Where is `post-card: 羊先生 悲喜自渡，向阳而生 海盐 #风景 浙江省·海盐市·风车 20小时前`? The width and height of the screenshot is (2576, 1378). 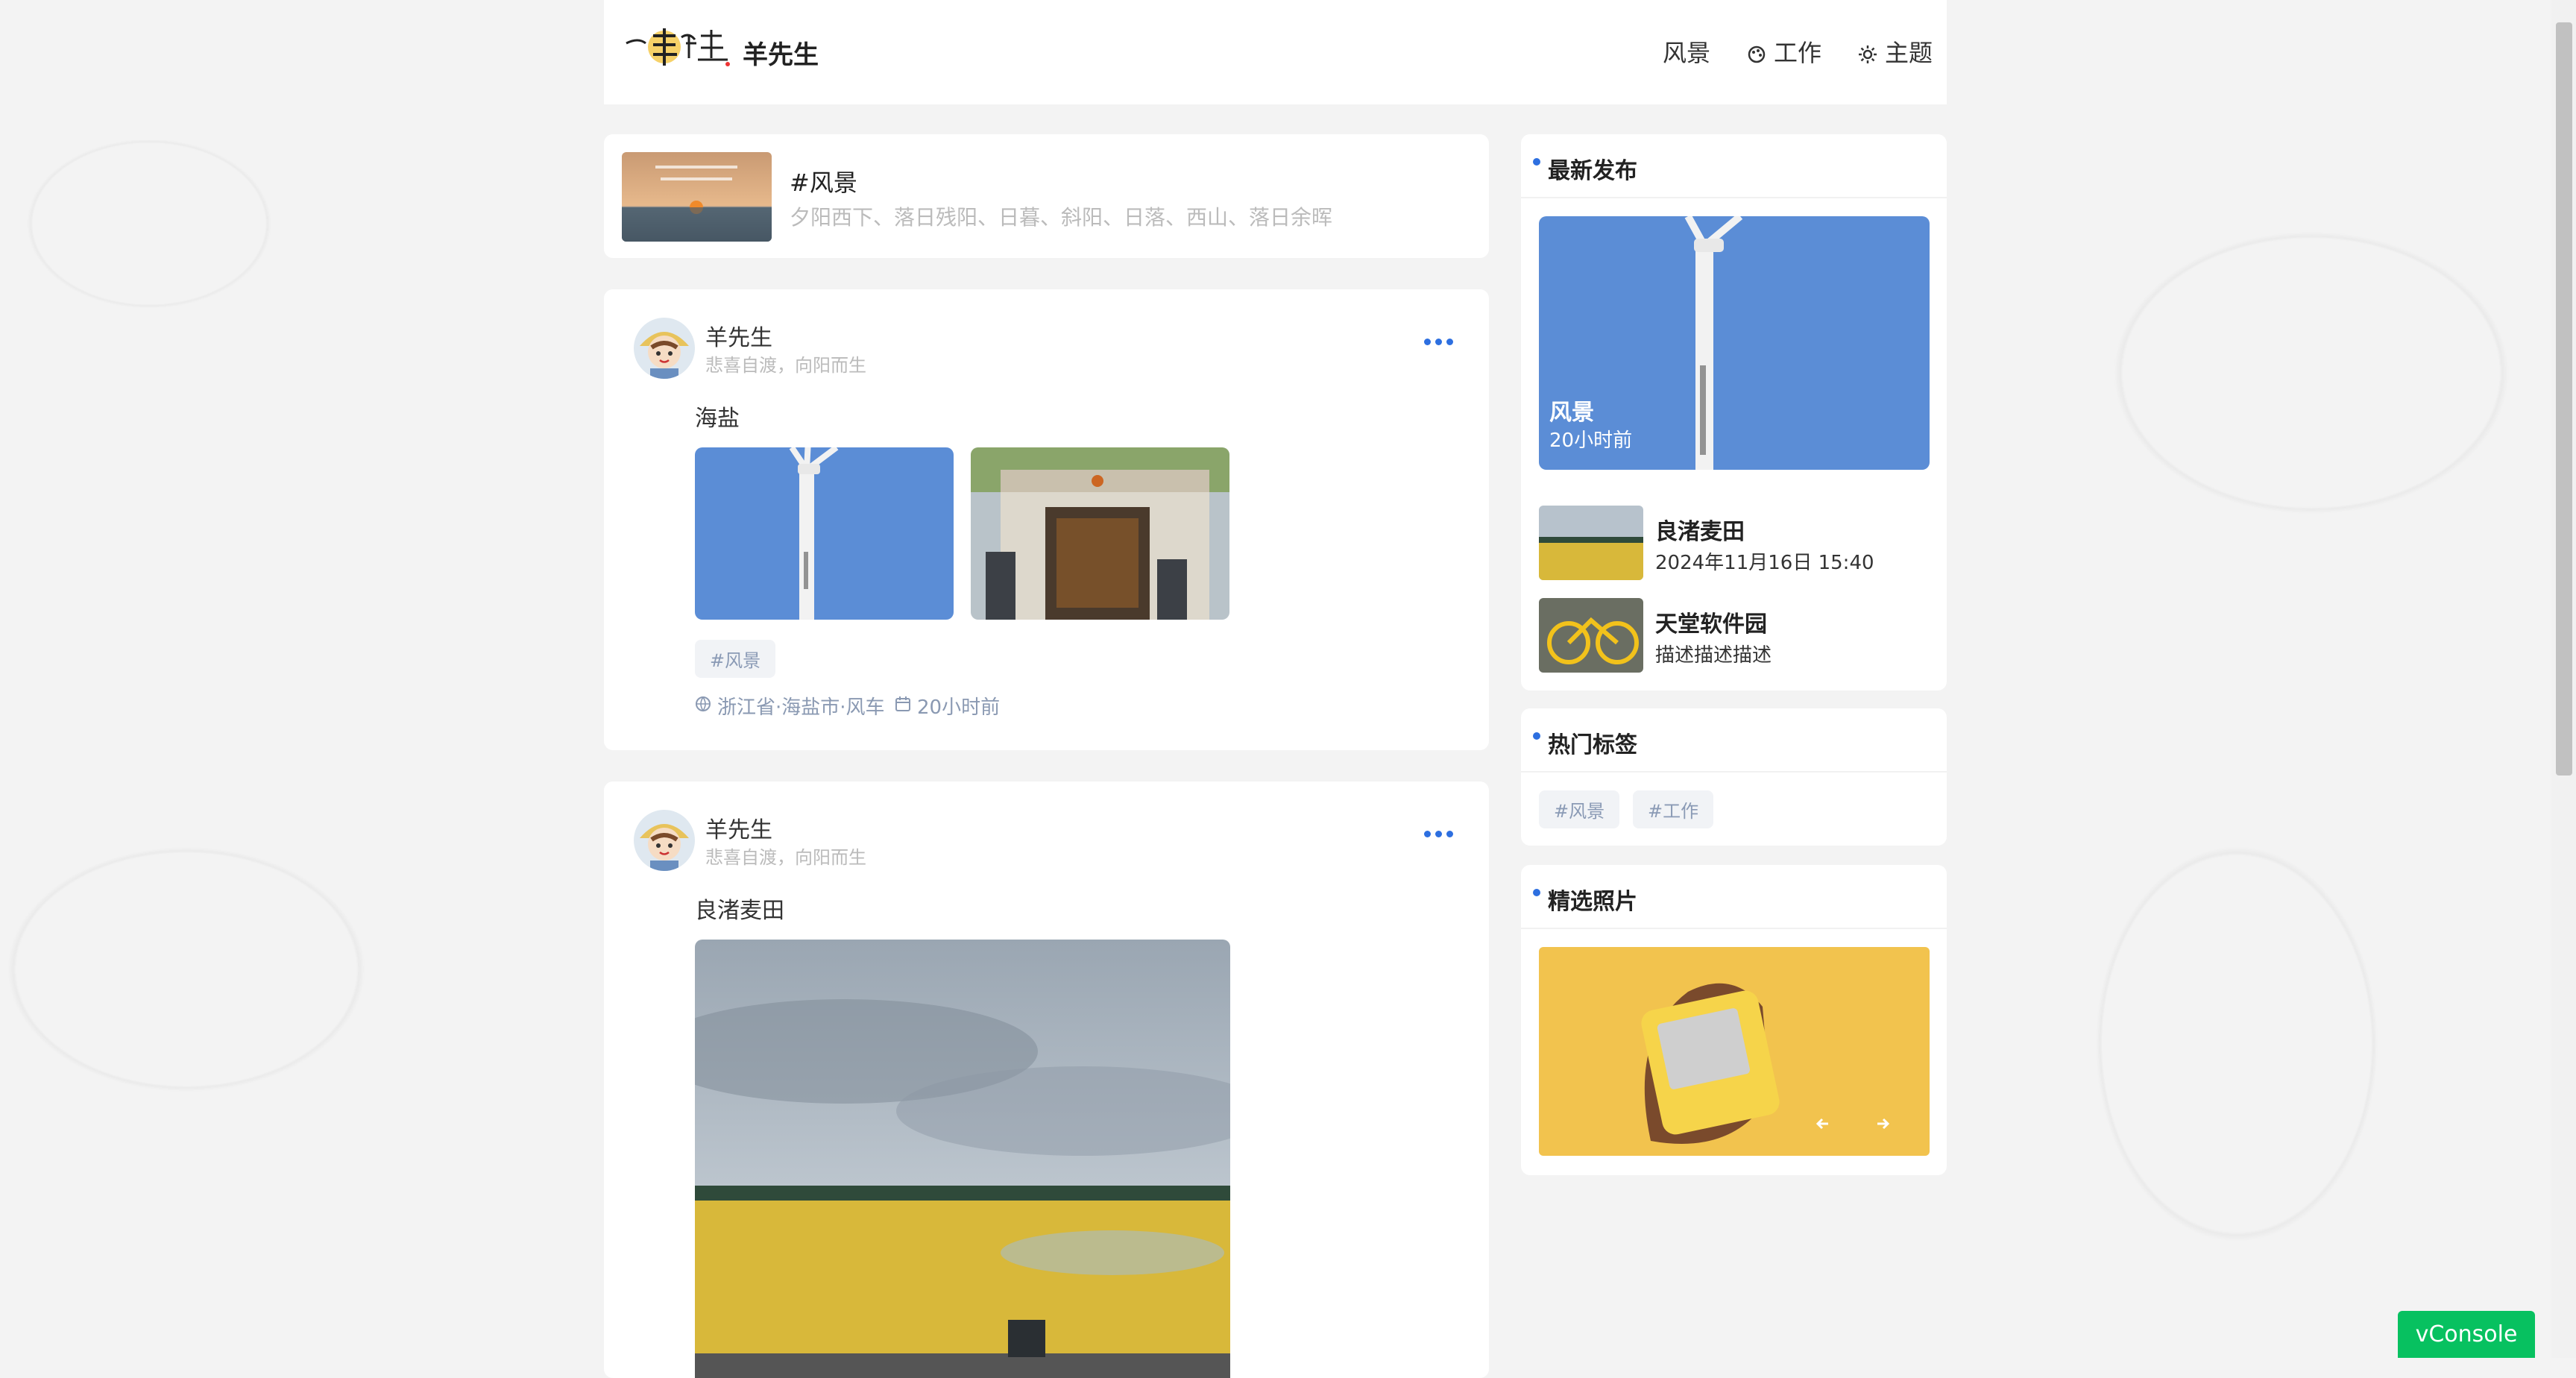
post-card: 羊先生 悲喜自渡，向阳而生 海盐 #风景 浙江省·海盐市·风车 20小时前 is located at coordinates (1046, 519).